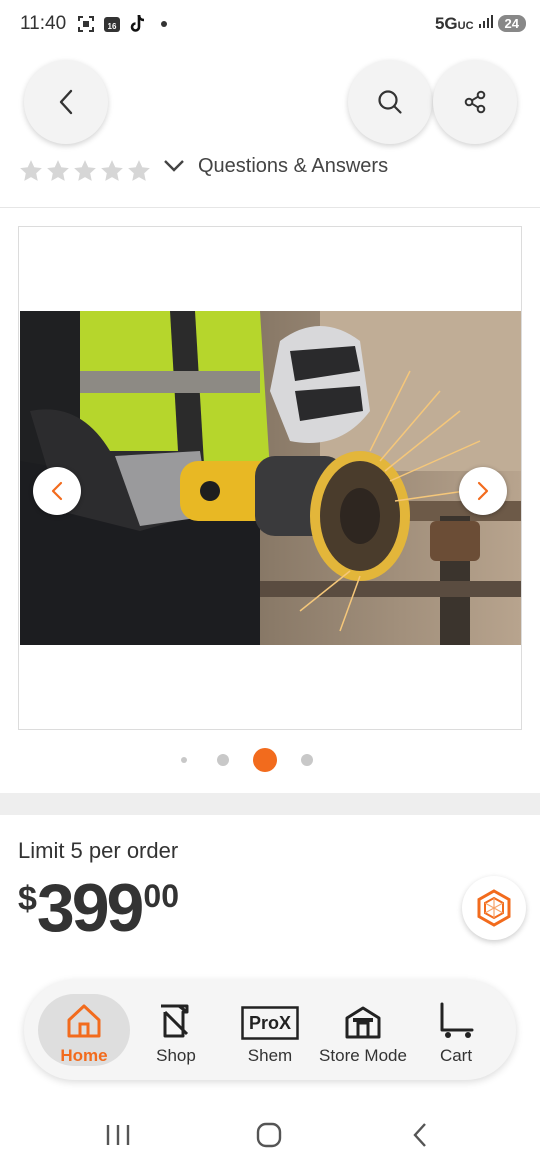  I want to click on signal-icon, so click(486, 23).